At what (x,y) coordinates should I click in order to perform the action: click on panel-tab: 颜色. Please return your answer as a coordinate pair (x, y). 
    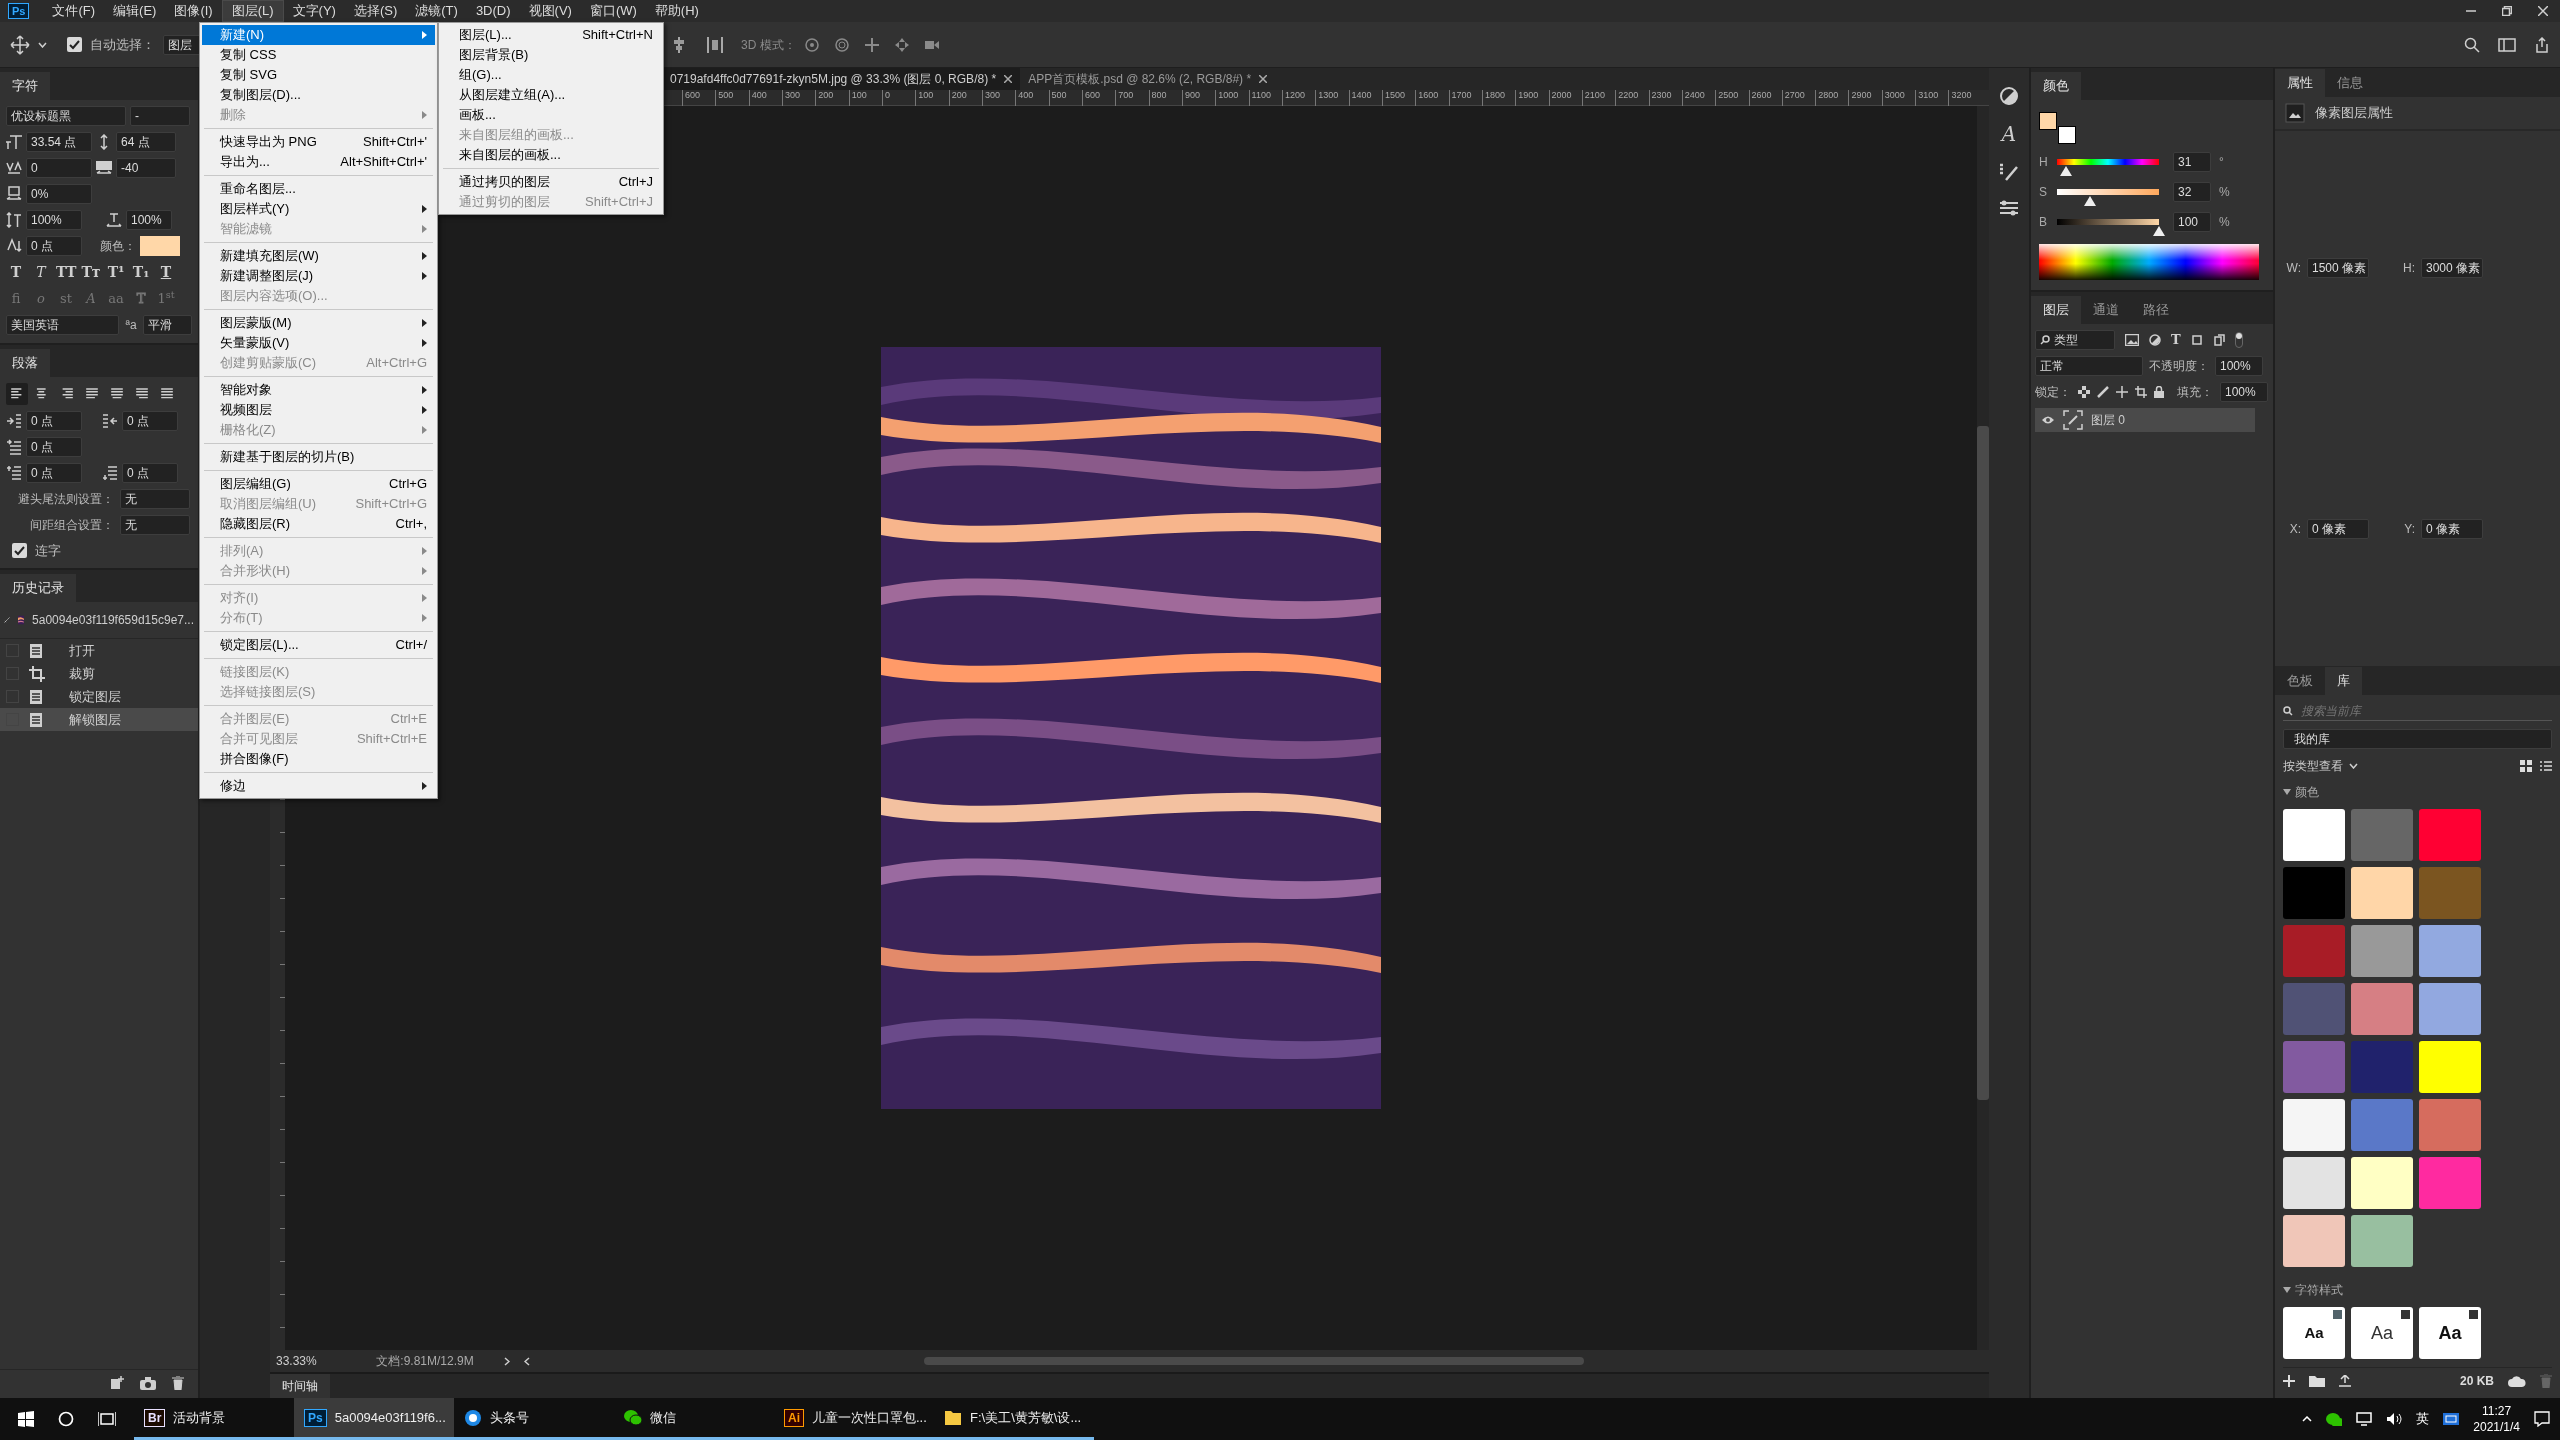
    Looking at the image, I should click on (2056, 86).